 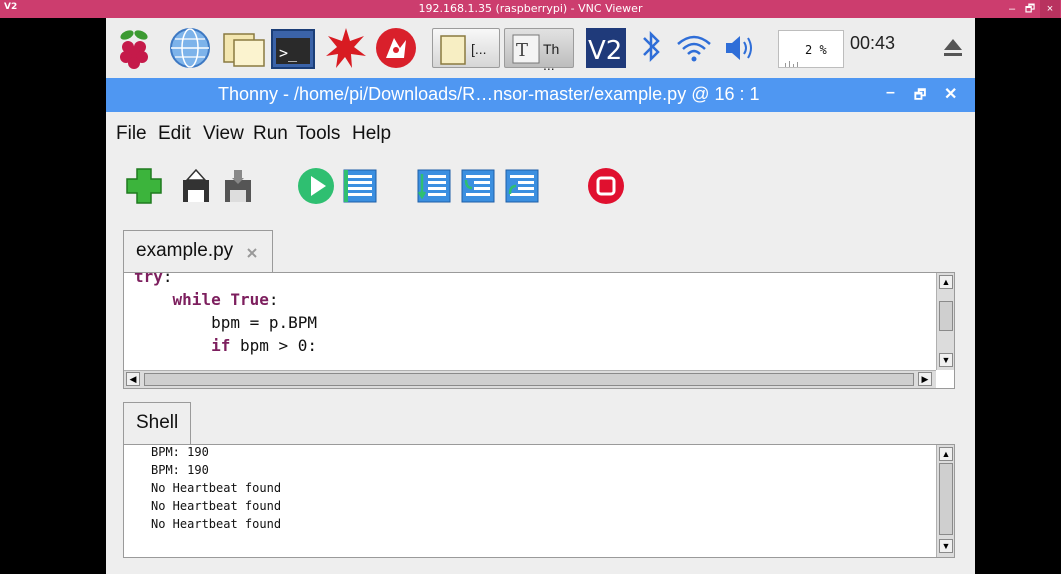 I want to click on editor-tab-example-py: example.py, so click(x=198, y=251).